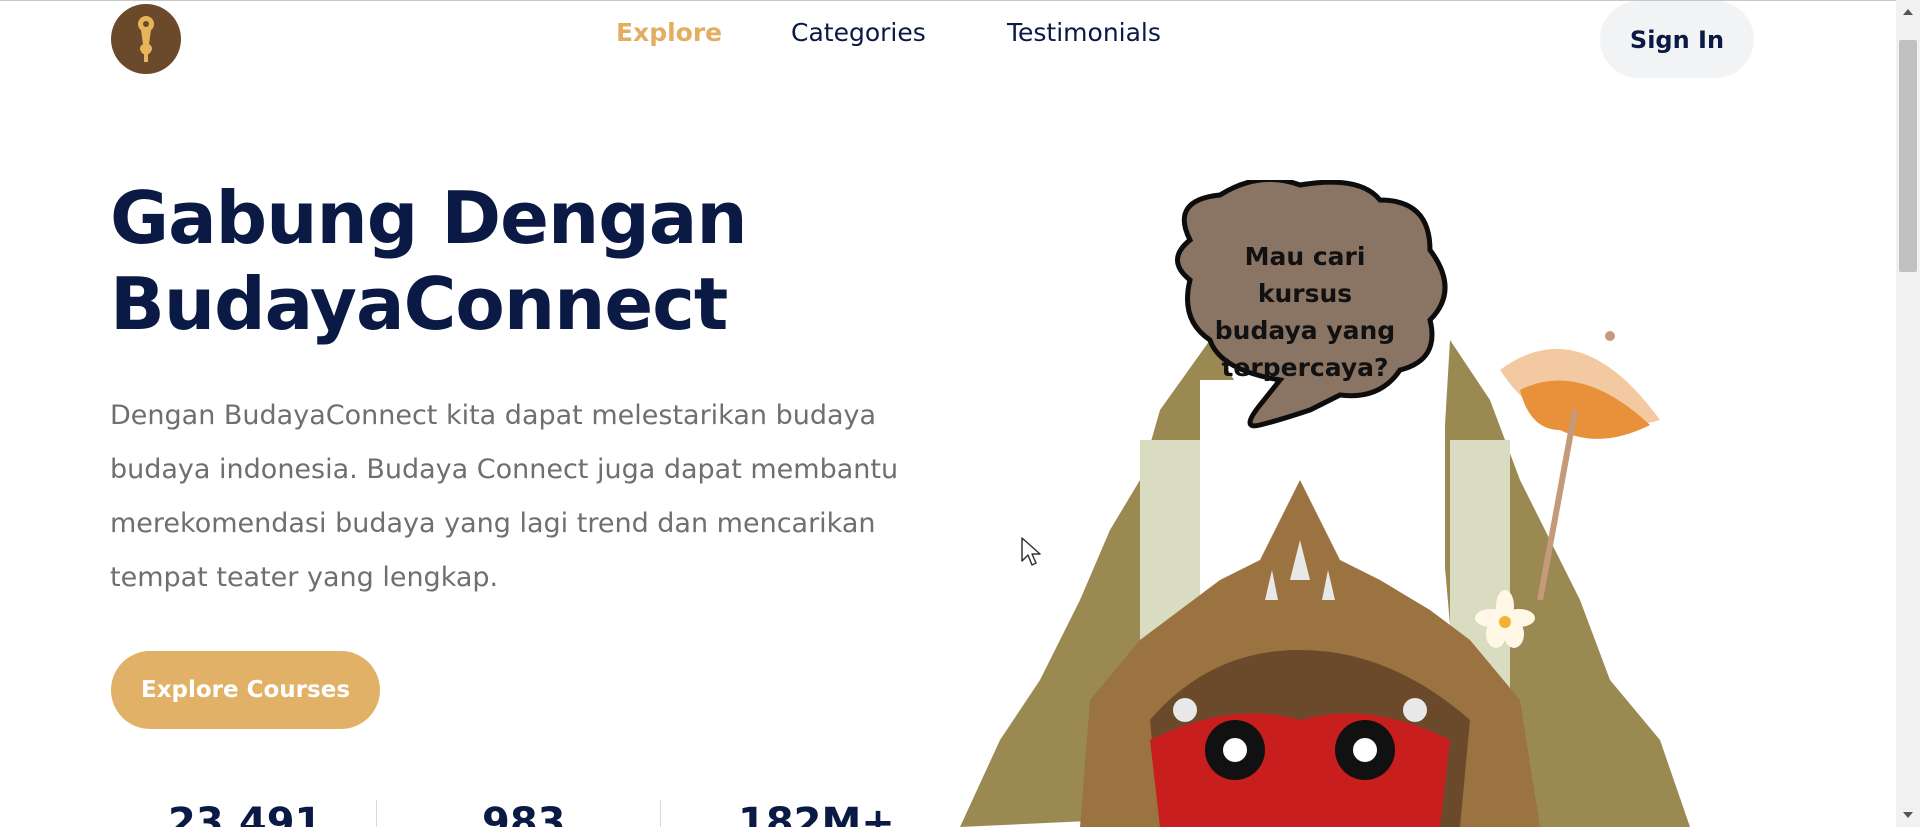  I want to click on nav-testimonials: Testimonials, so click(1084, 32).